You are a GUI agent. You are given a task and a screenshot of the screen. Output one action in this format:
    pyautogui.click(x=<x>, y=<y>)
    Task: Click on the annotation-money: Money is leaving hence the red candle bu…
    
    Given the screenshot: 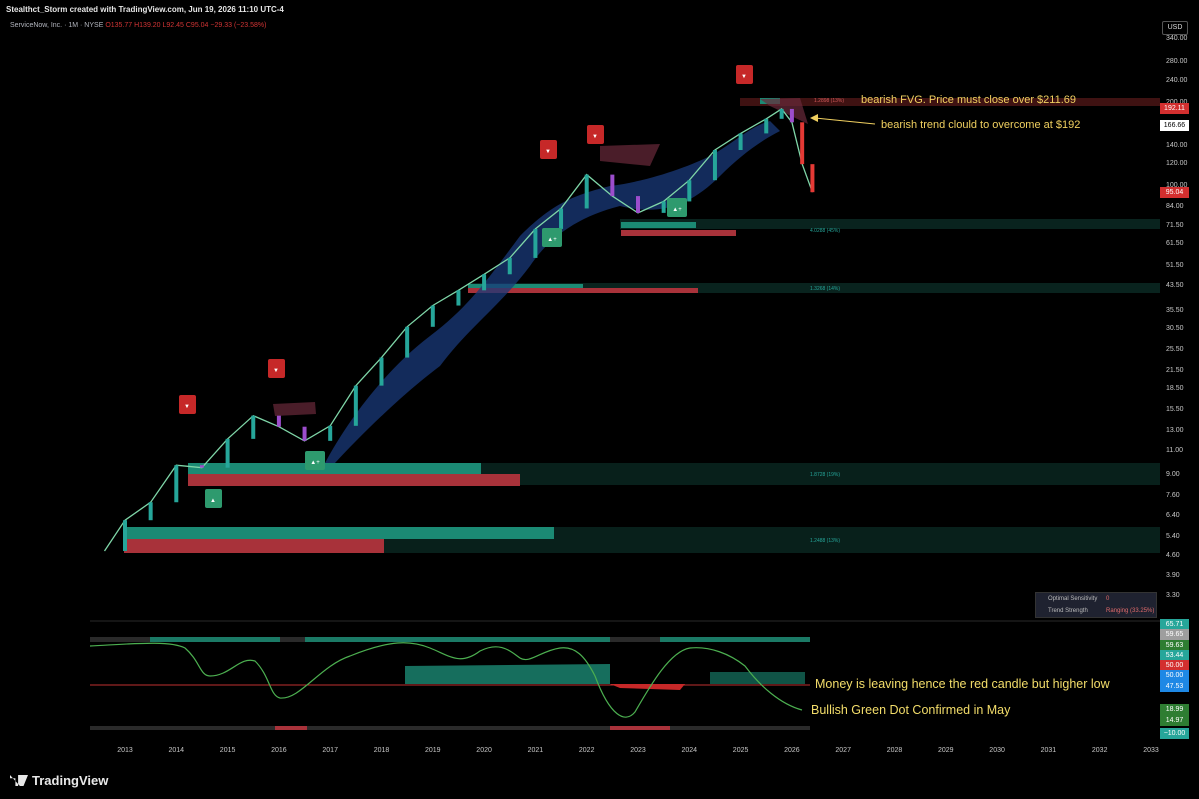 What is the action you would take?
    pyautogui.click(x=962, y=684)
    